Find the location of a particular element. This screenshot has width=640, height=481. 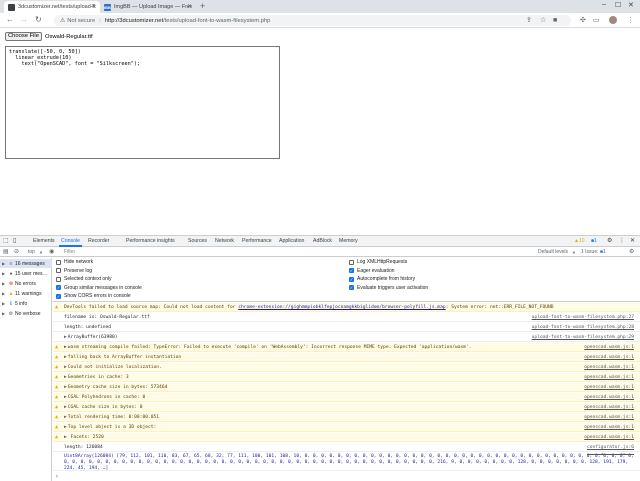

device-toolbar-icon: ▯ is located at coordinates (14, 240).